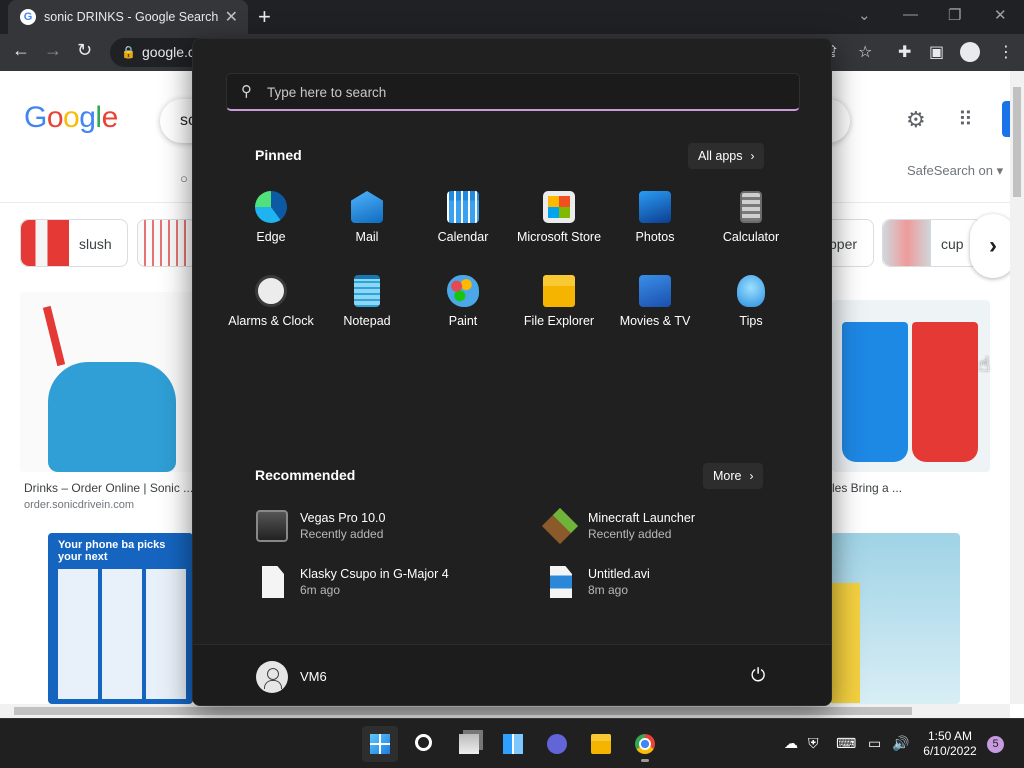  Describe the element at coordinates (990, 246) in the screenshot. I see `chips-next-button: ›` at that location.